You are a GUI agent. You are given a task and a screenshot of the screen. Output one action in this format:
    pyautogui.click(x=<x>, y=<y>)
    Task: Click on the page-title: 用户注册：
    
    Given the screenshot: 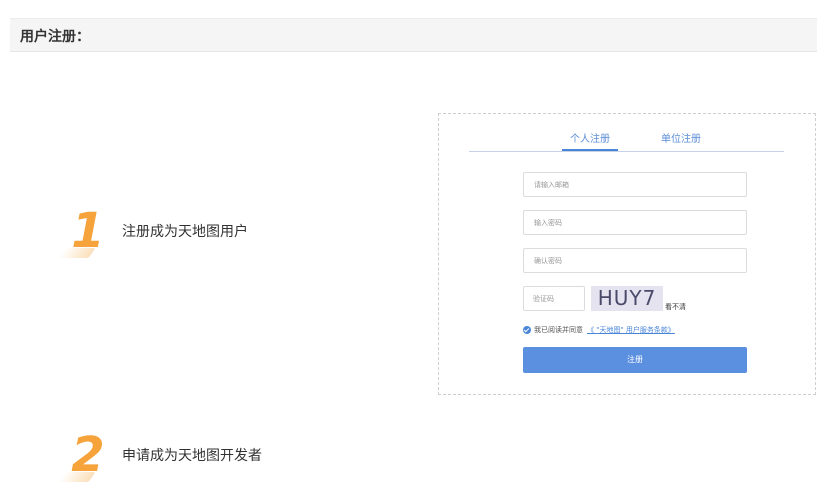 What is the action you would take?
    pyautogui.click(x=55, y=37)
    